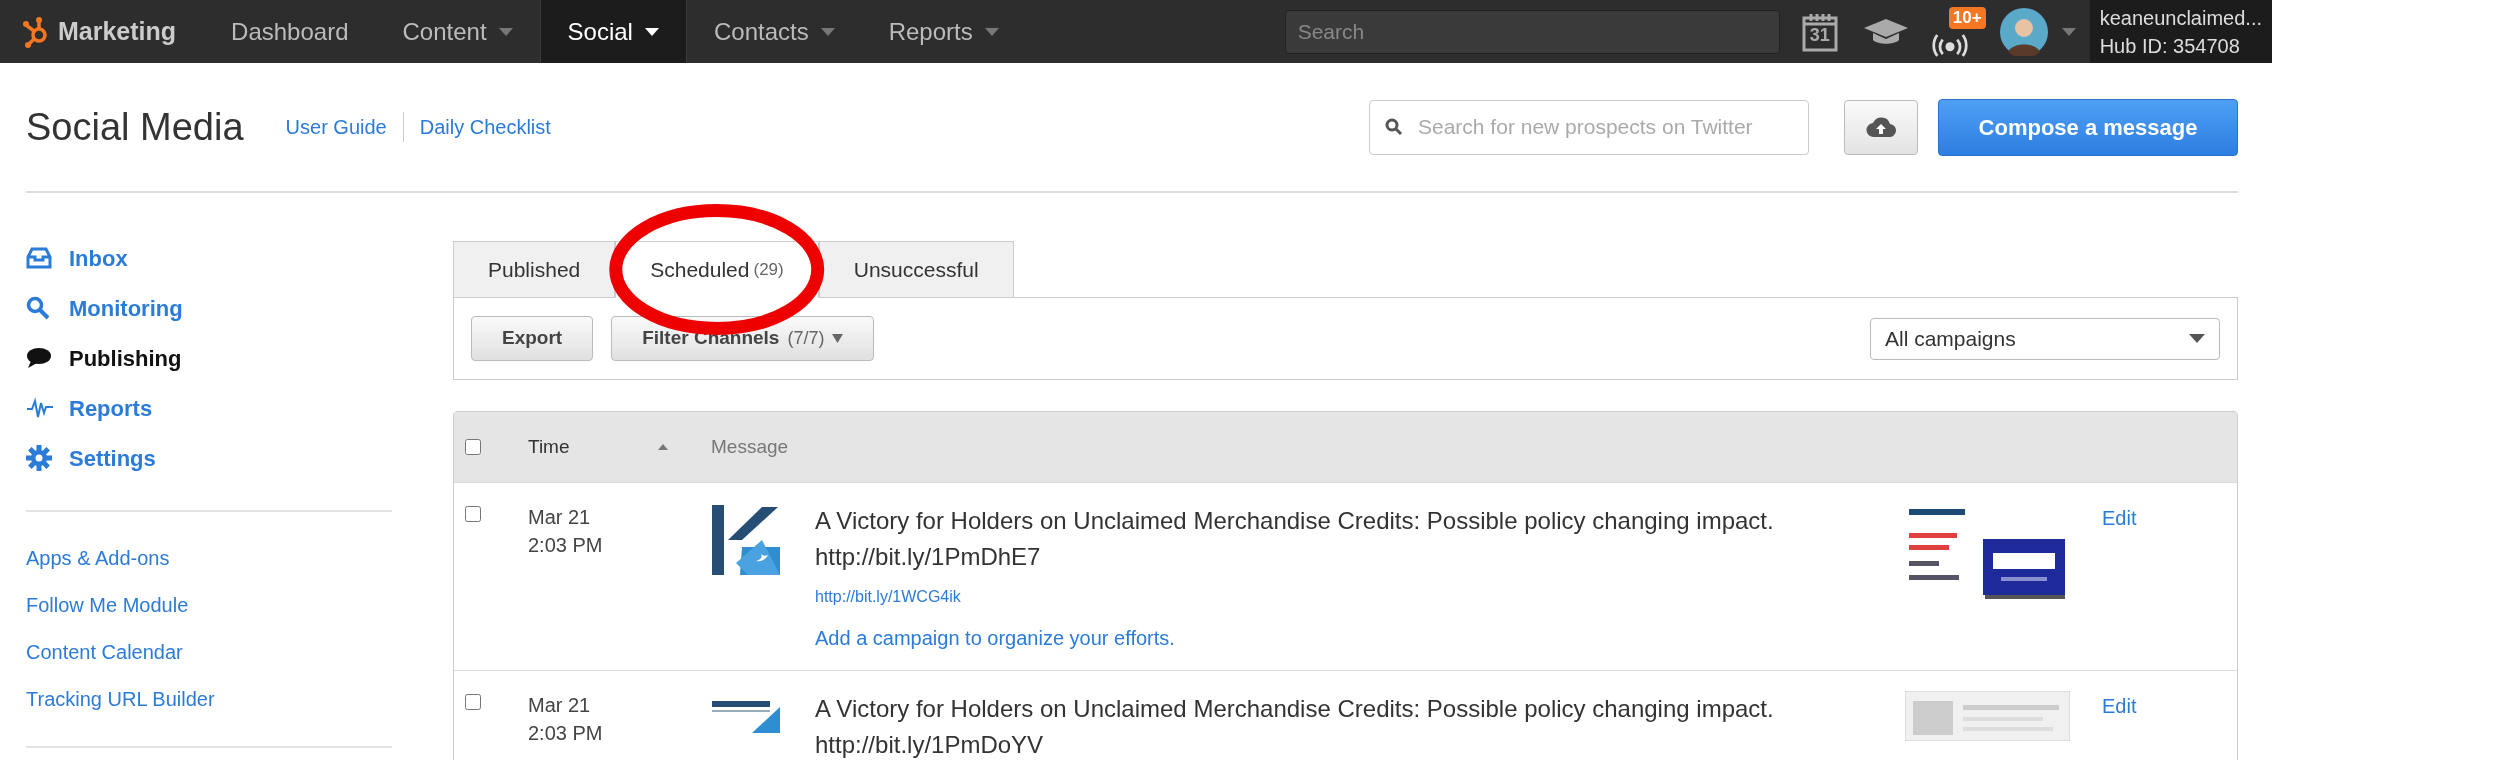 The height and width of the screenshot is (760, 2500). I want to click on sort-arrow-icon, so click(663, 447).